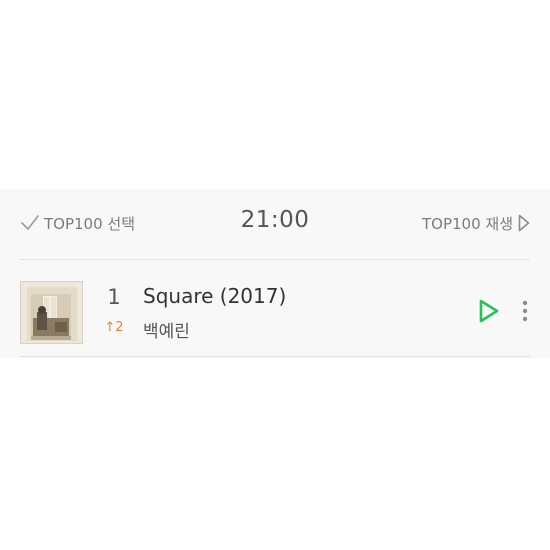 The width and height of the screenshot is (550, 550). What do you see at coordinates (467, 223) in the screenshot?
I see `play-all-label: TOP100 재생` at bounding box center [467, 223].